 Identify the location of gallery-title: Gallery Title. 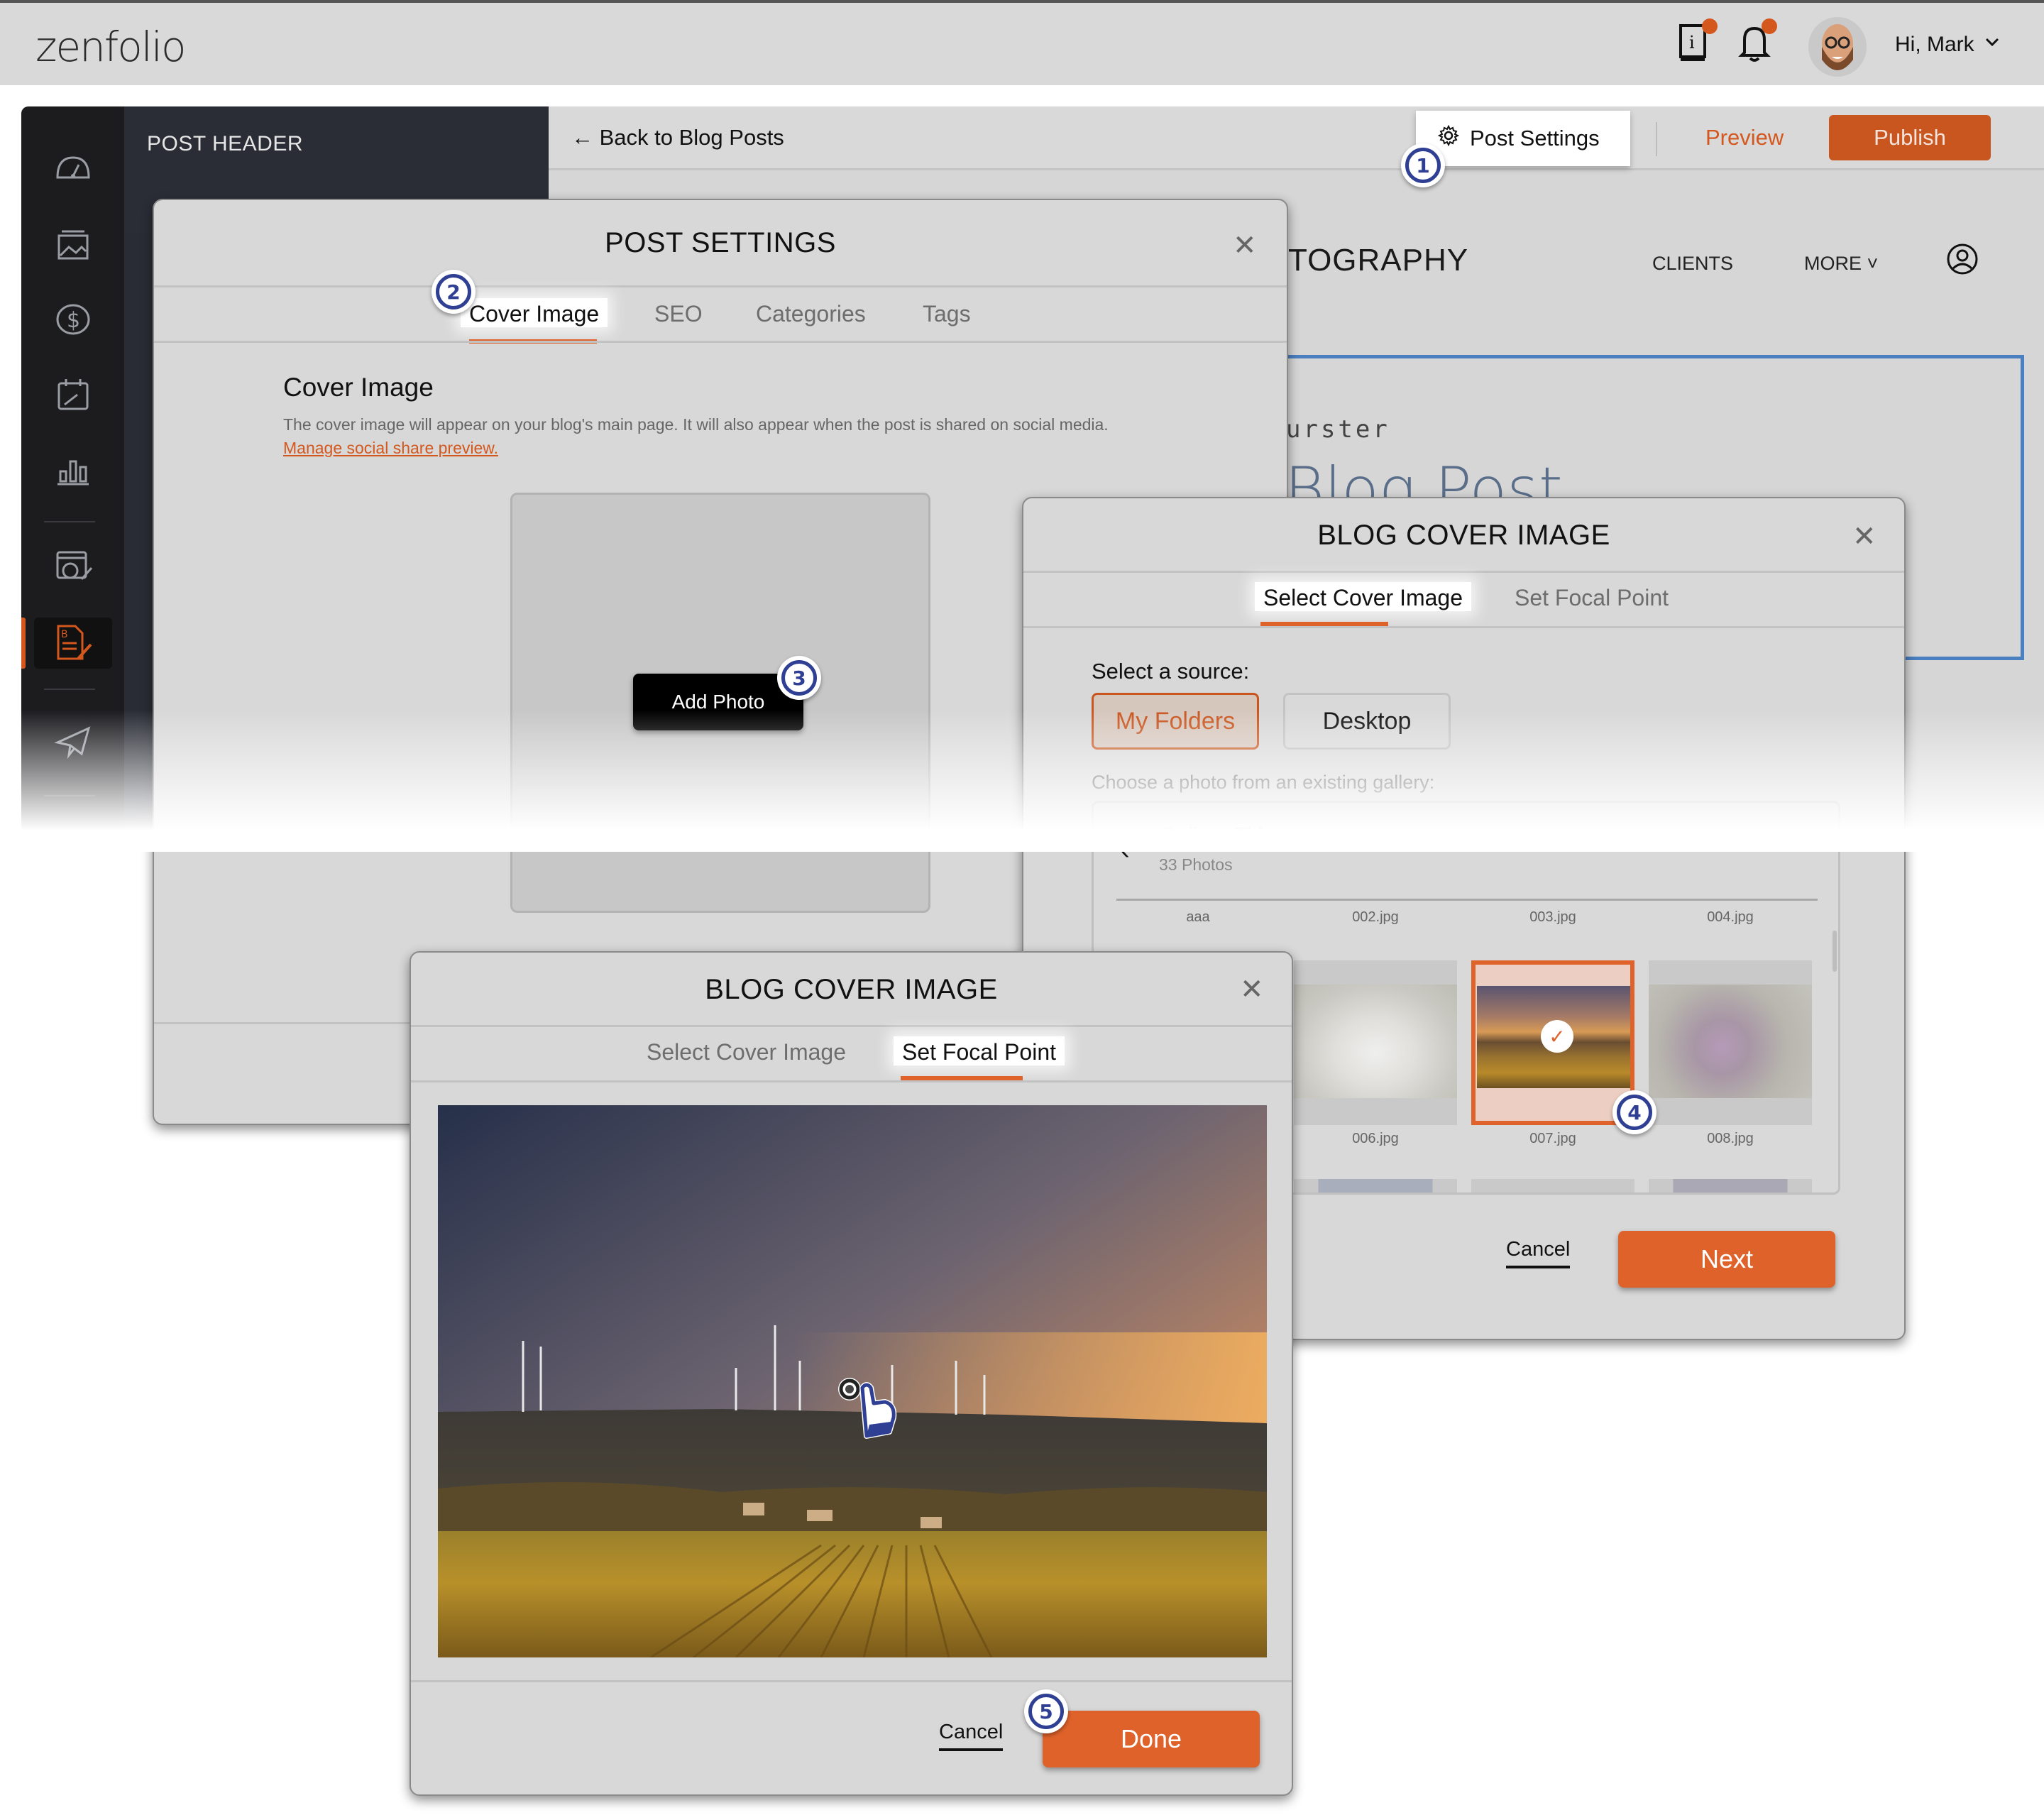
(1217, 835).